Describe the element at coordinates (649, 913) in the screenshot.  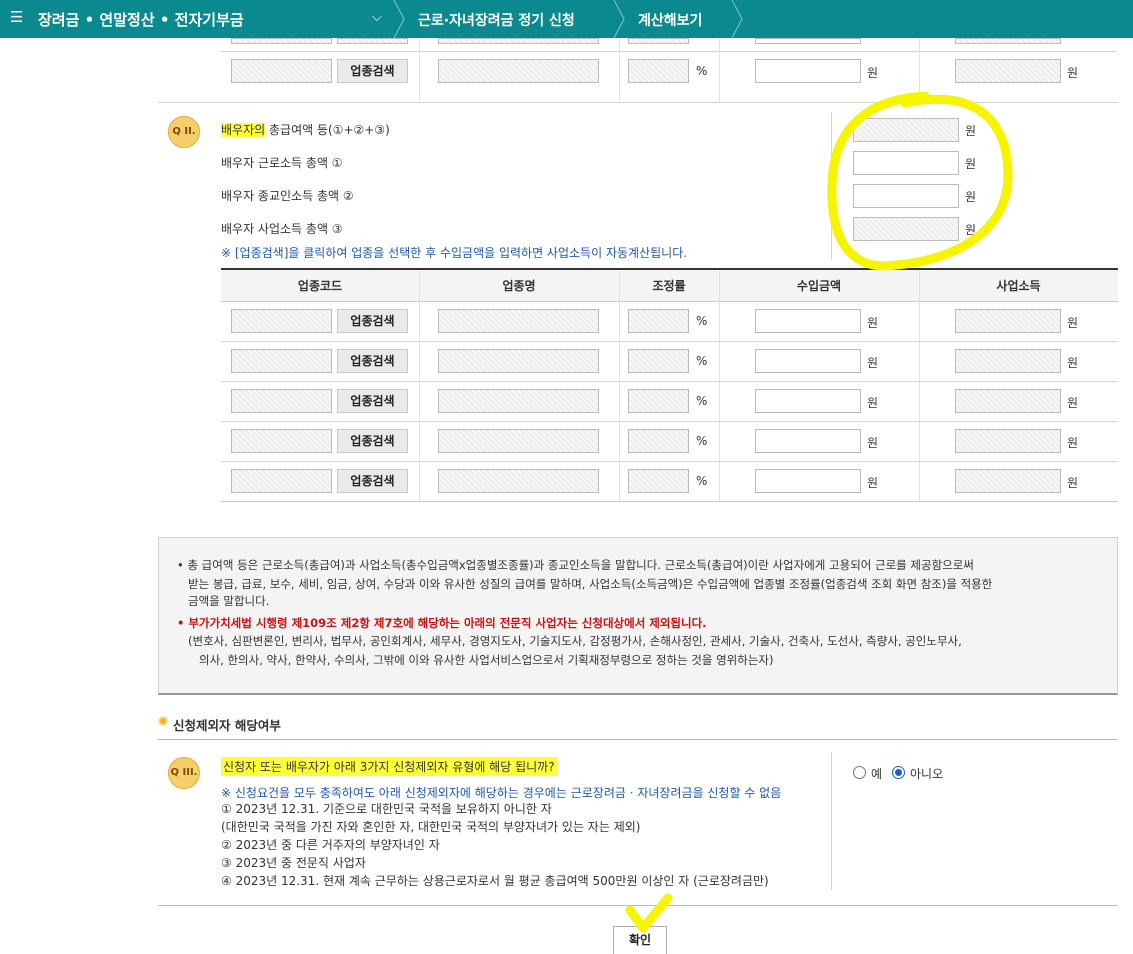
I see `checkmark-annotation` at that location.